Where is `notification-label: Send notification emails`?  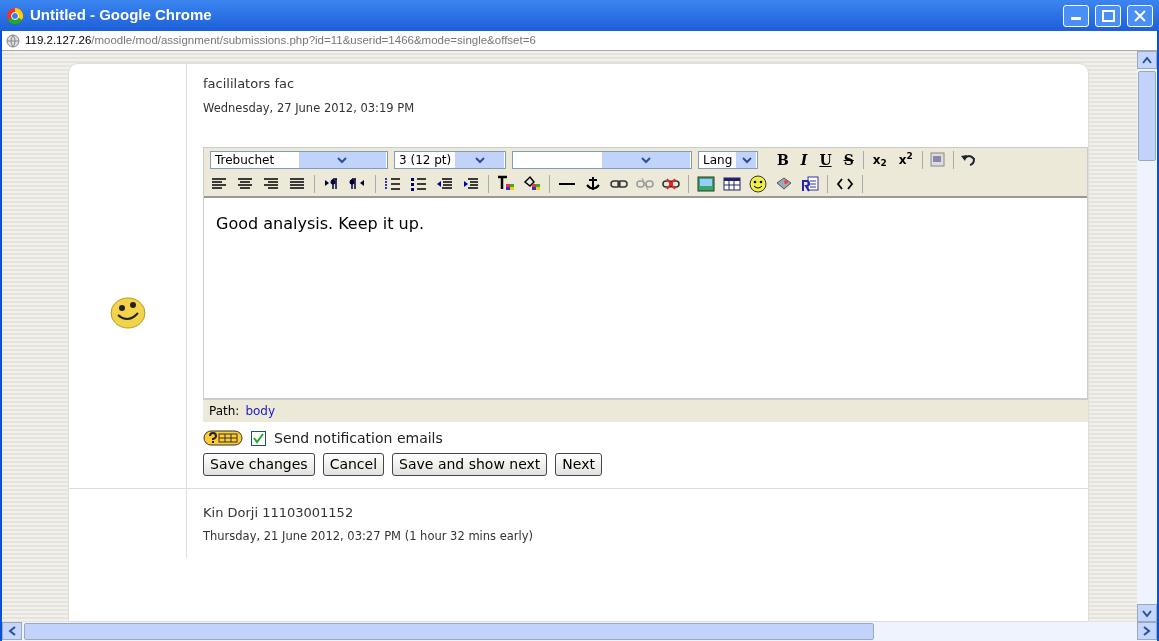 notification-label: Send notification emails is located at coordinates (358, 438).